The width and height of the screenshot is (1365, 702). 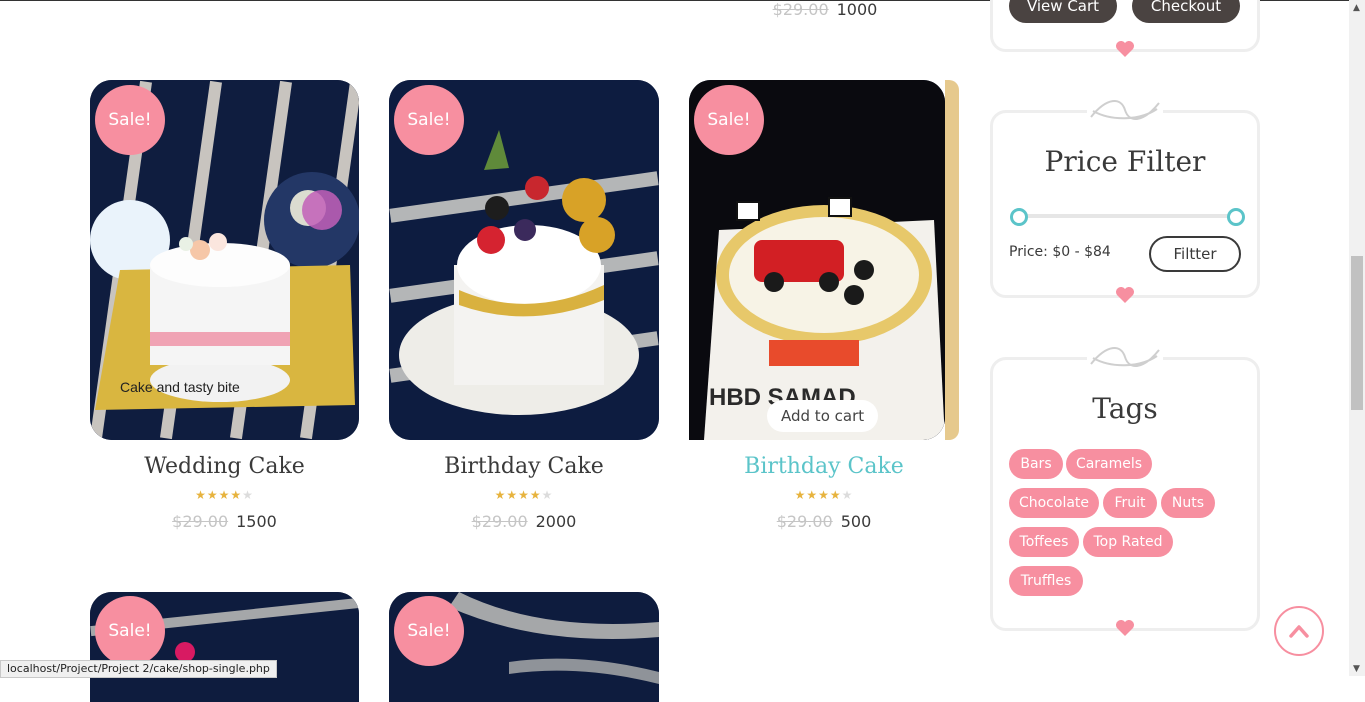 What do you see at coordinates (1044, 542) in the screenshot?
I see `tag-toffees: Toffees` at bounding box center [1044, 542].